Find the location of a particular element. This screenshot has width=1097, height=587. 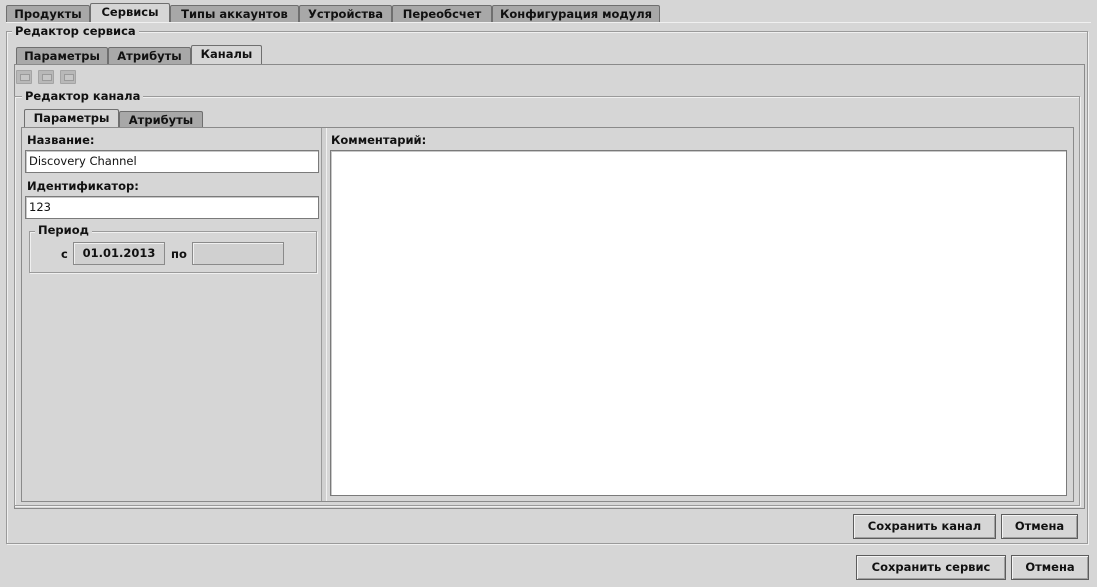

period-to-label: по is located at coordinates (179, 254).